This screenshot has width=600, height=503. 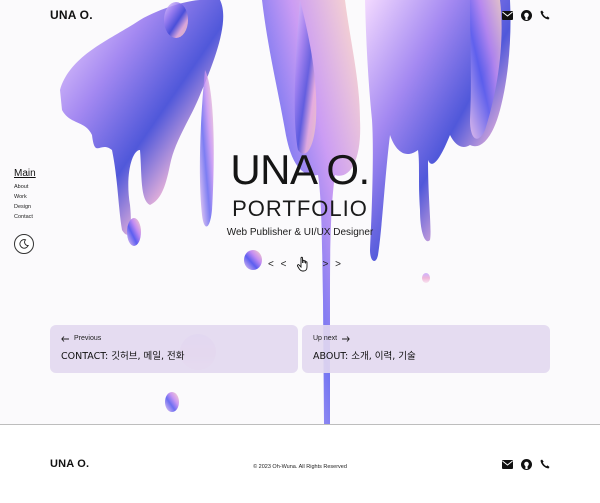 What do you see at coordinates (302, 264) in the screenshot?
I see `hand-pointer-icon` at bounding box center [302, 264].